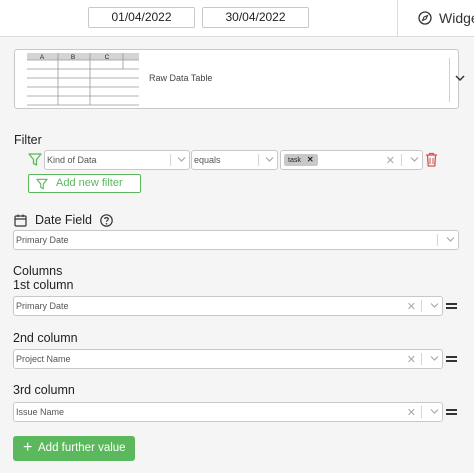  I want to click on filter-field-select: Kind of Data, so click(117, 160).